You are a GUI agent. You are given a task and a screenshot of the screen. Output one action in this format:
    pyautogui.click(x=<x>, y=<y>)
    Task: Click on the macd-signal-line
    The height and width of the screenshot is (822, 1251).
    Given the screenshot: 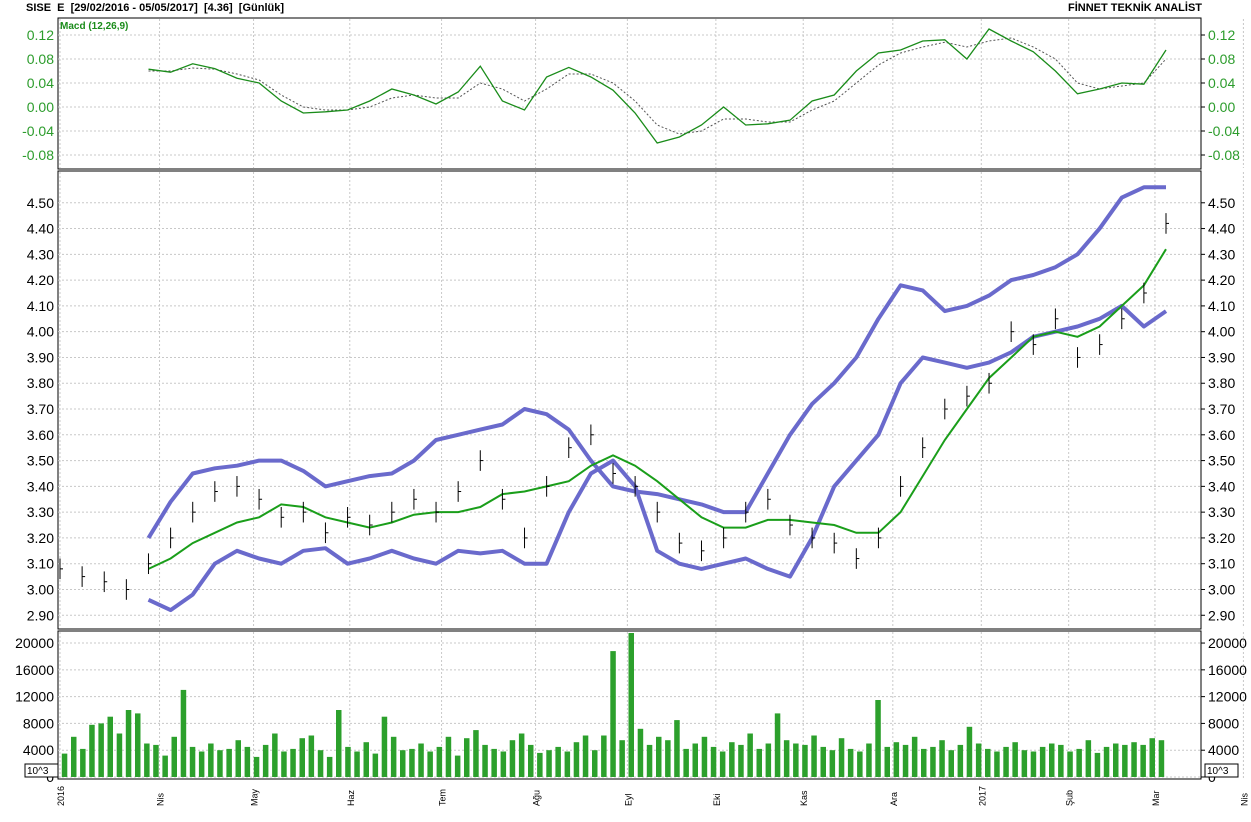 What is the action you would take?
    pyautogui.click(x=657, y=86)
    